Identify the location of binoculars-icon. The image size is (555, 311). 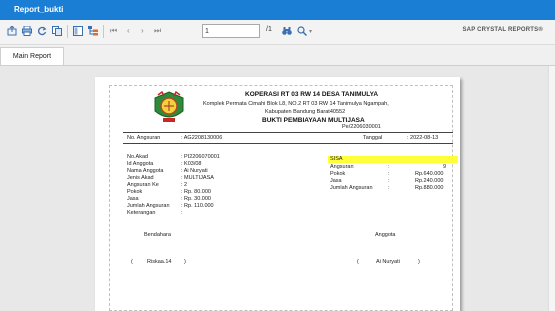
(287, 31).